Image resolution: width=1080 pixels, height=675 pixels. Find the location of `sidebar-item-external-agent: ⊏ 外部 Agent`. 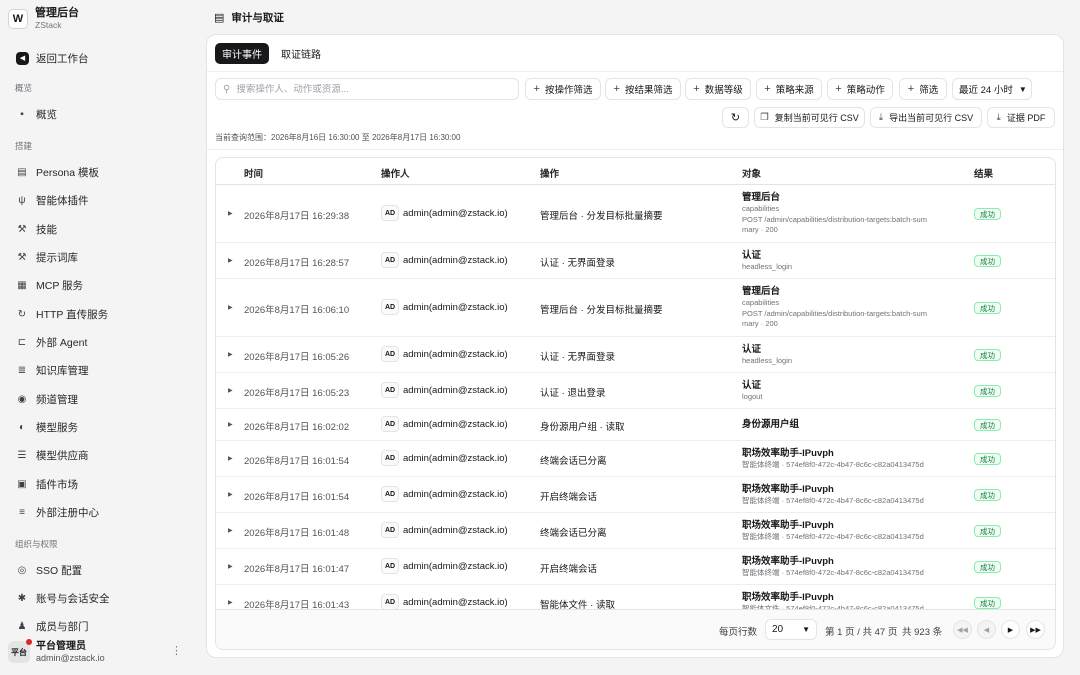

sidebar-item-external-agent: ⊏ 外部 Agent is located at coordinates (100, 342).